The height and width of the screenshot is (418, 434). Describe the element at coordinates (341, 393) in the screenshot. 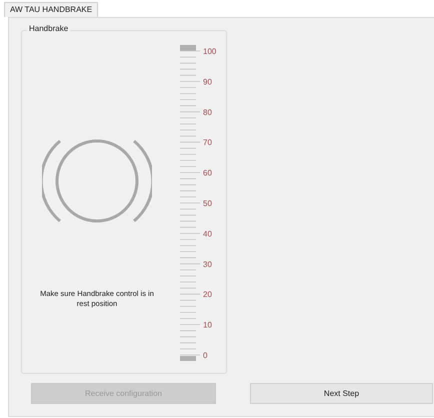

I see `next-button: Next Step` at that location.